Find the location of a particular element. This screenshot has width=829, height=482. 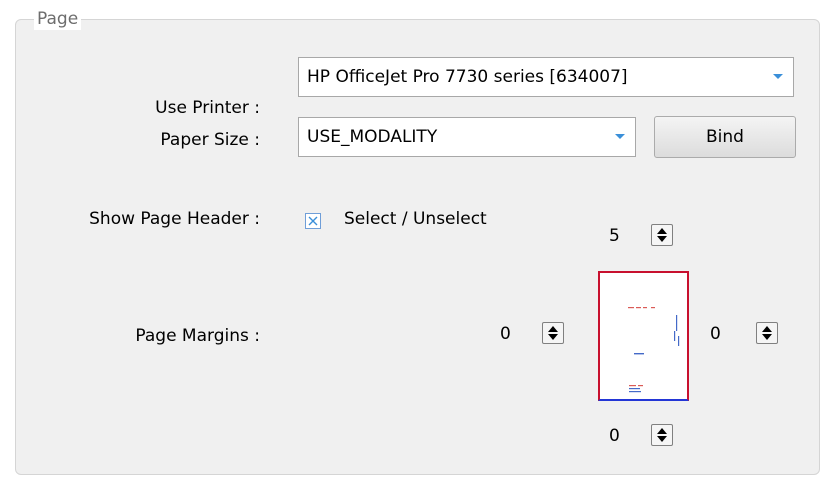

check-x-icon is located at coordinates (313, 221).